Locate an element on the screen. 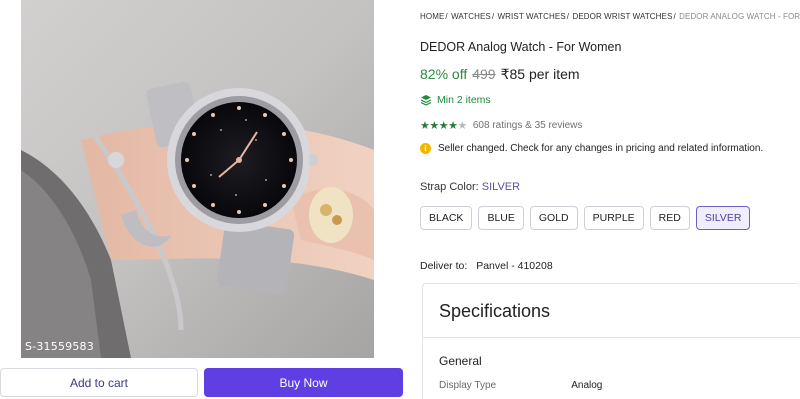 This screenshot has height=399, width=800. color-option-purple: PURPLE is located at coordinates (613, 218).